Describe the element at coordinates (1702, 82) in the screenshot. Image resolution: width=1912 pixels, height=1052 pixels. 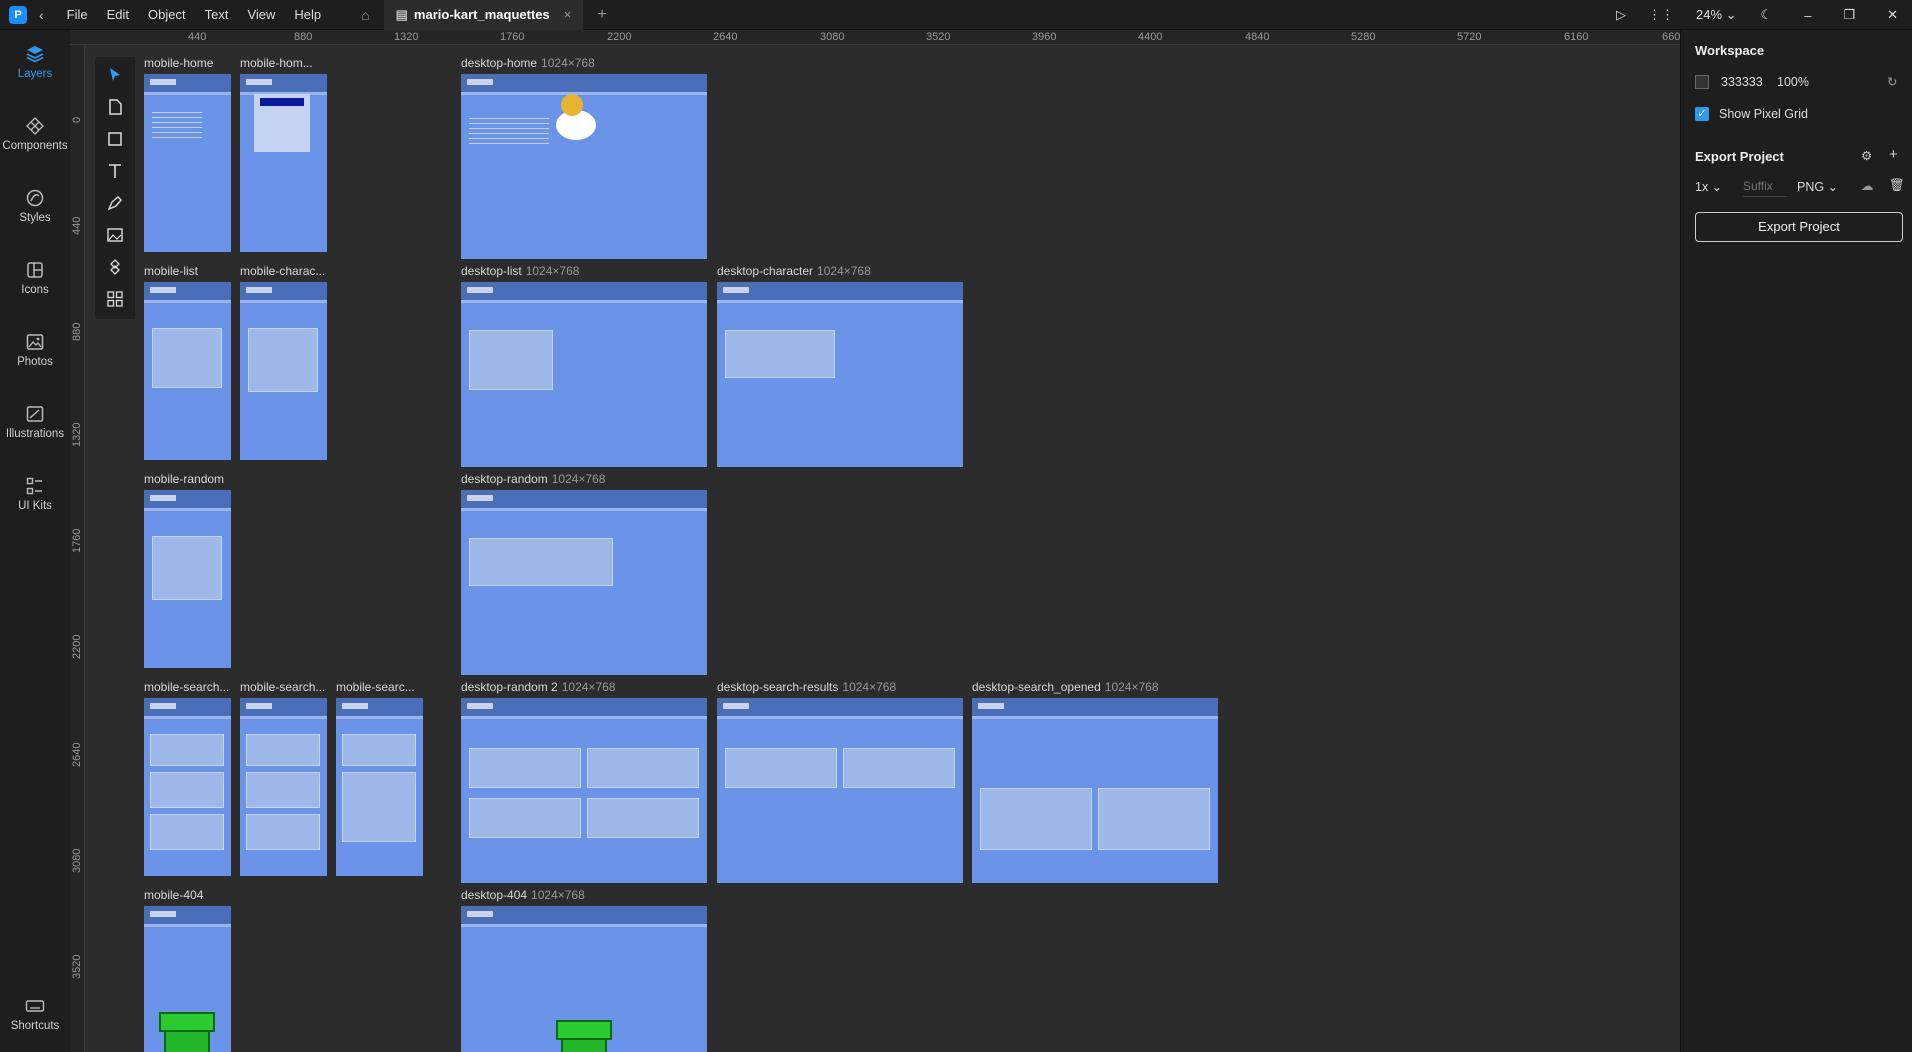
I see `background-color-swatch` at that location.